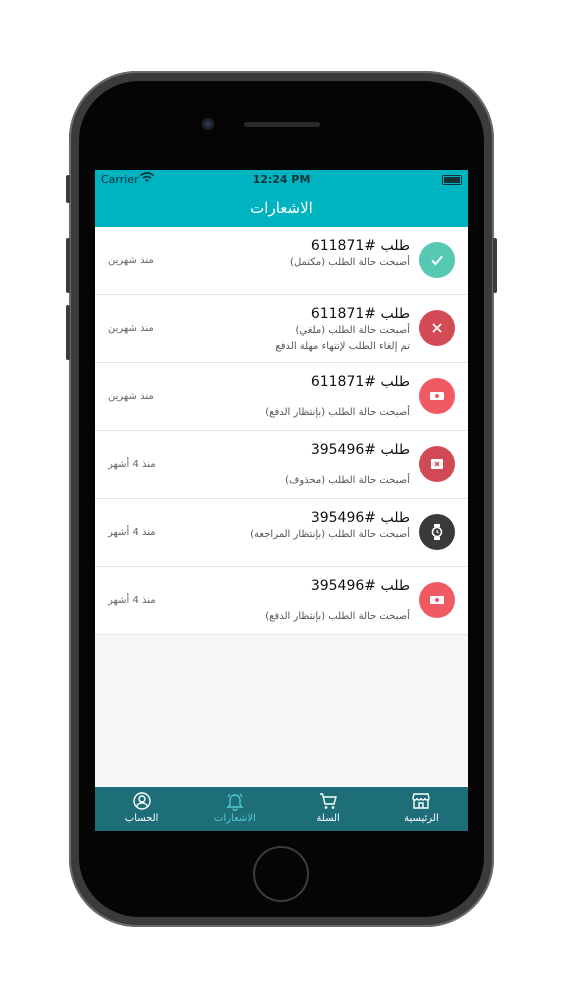  What do you see at coordinates (495, 265) in the screenshot?
I see `power-button` at bounding box center [495, 265].